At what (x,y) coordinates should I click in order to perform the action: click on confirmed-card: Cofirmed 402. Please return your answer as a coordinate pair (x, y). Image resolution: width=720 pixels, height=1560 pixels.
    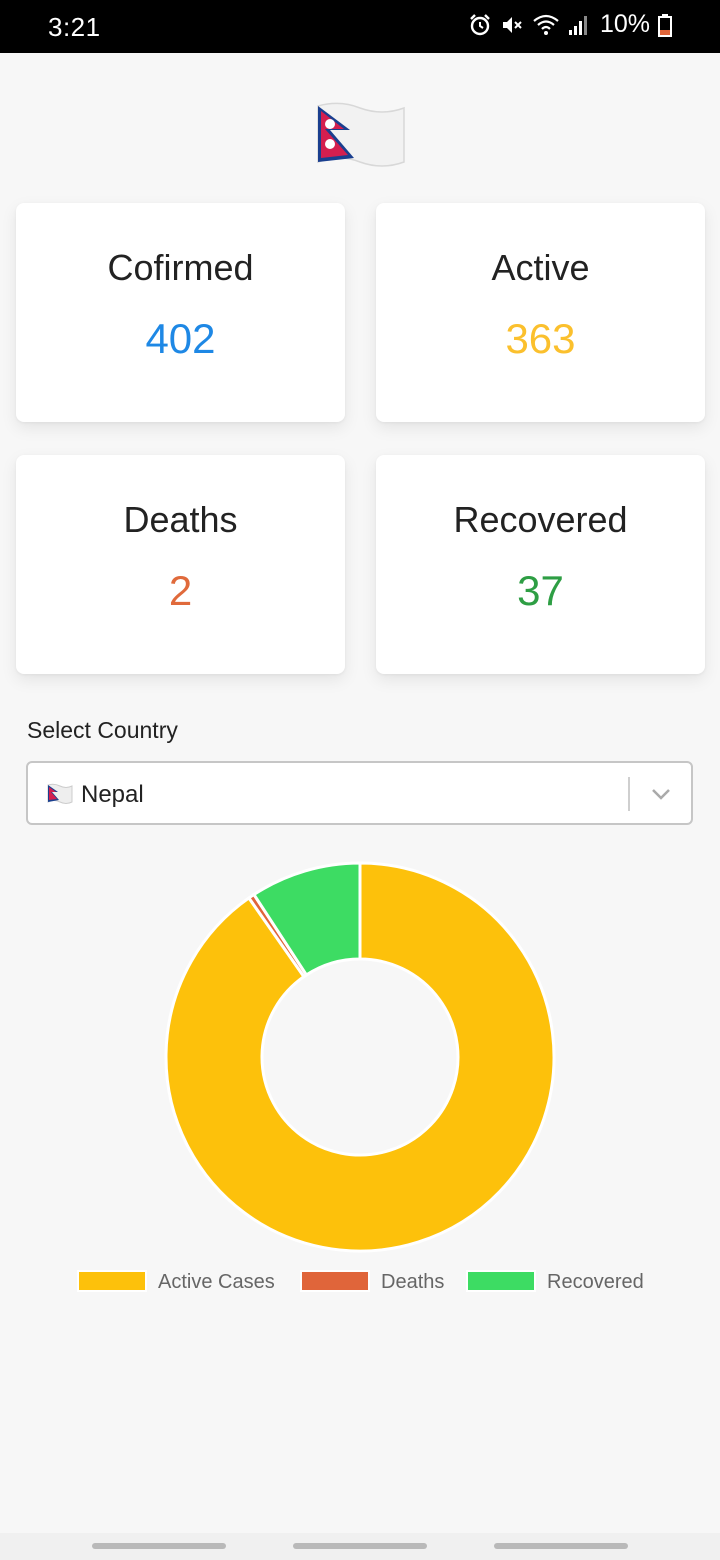
    Looking at the image, I should click on (180, 312).